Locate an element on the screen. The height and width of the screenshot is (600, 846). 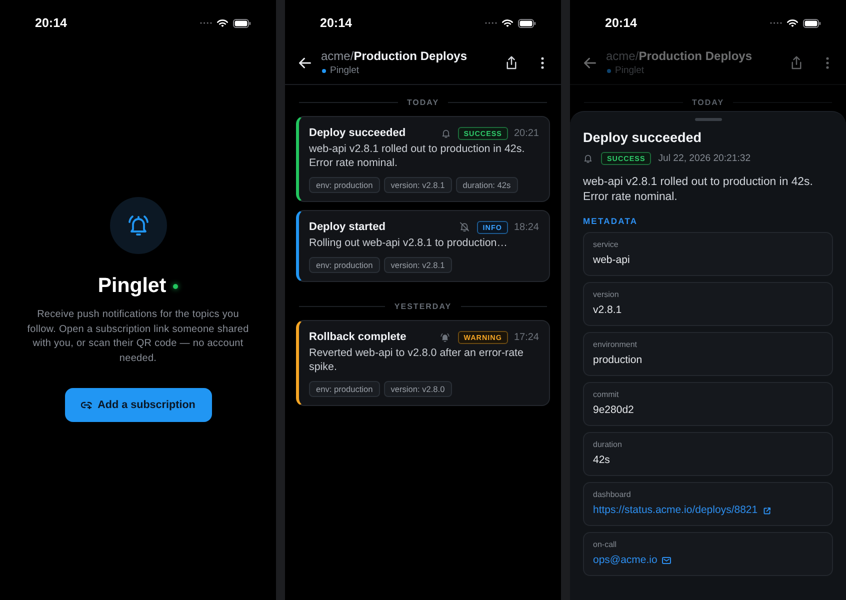
url-link: https://status.acme.io/deploys/8821 is located at coordinates (675, 510).